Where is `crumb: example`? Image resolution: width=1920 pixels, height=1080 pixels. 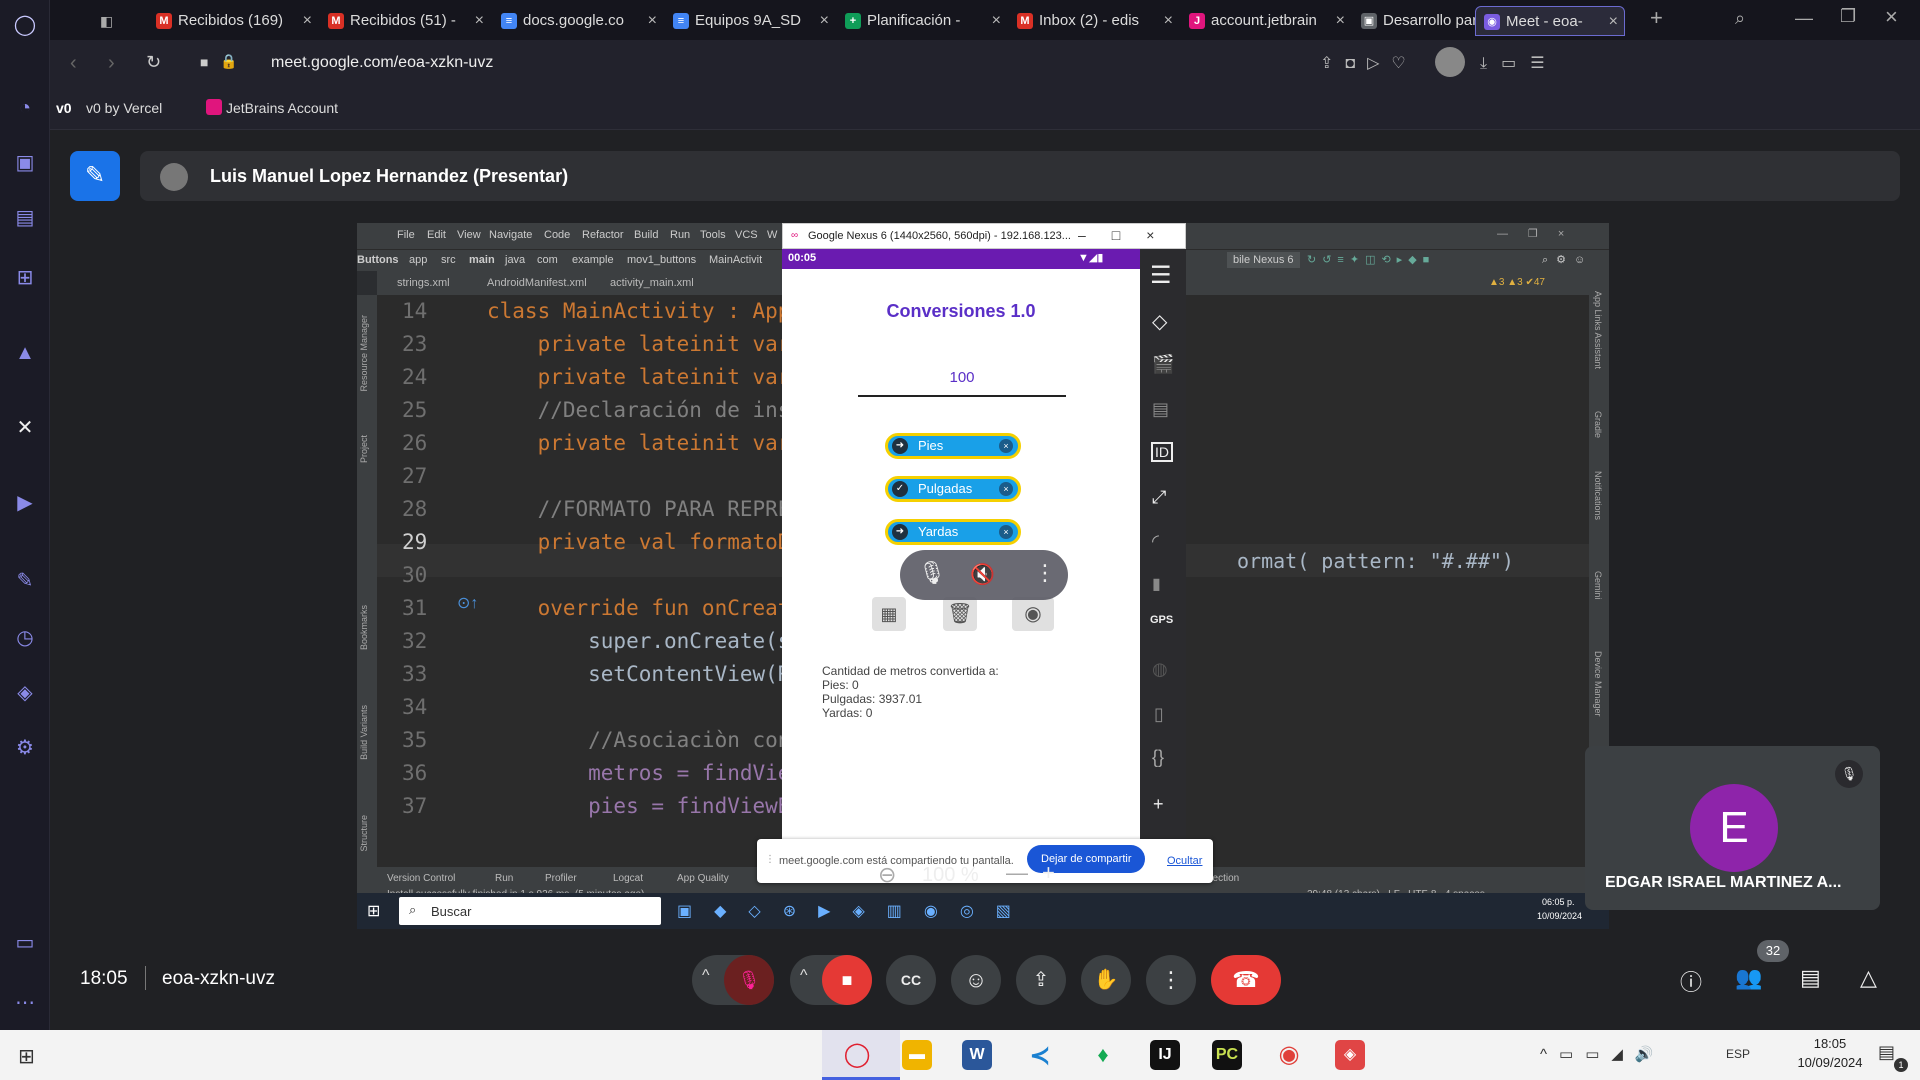
crumb: example is located at coordinates (593, 260).